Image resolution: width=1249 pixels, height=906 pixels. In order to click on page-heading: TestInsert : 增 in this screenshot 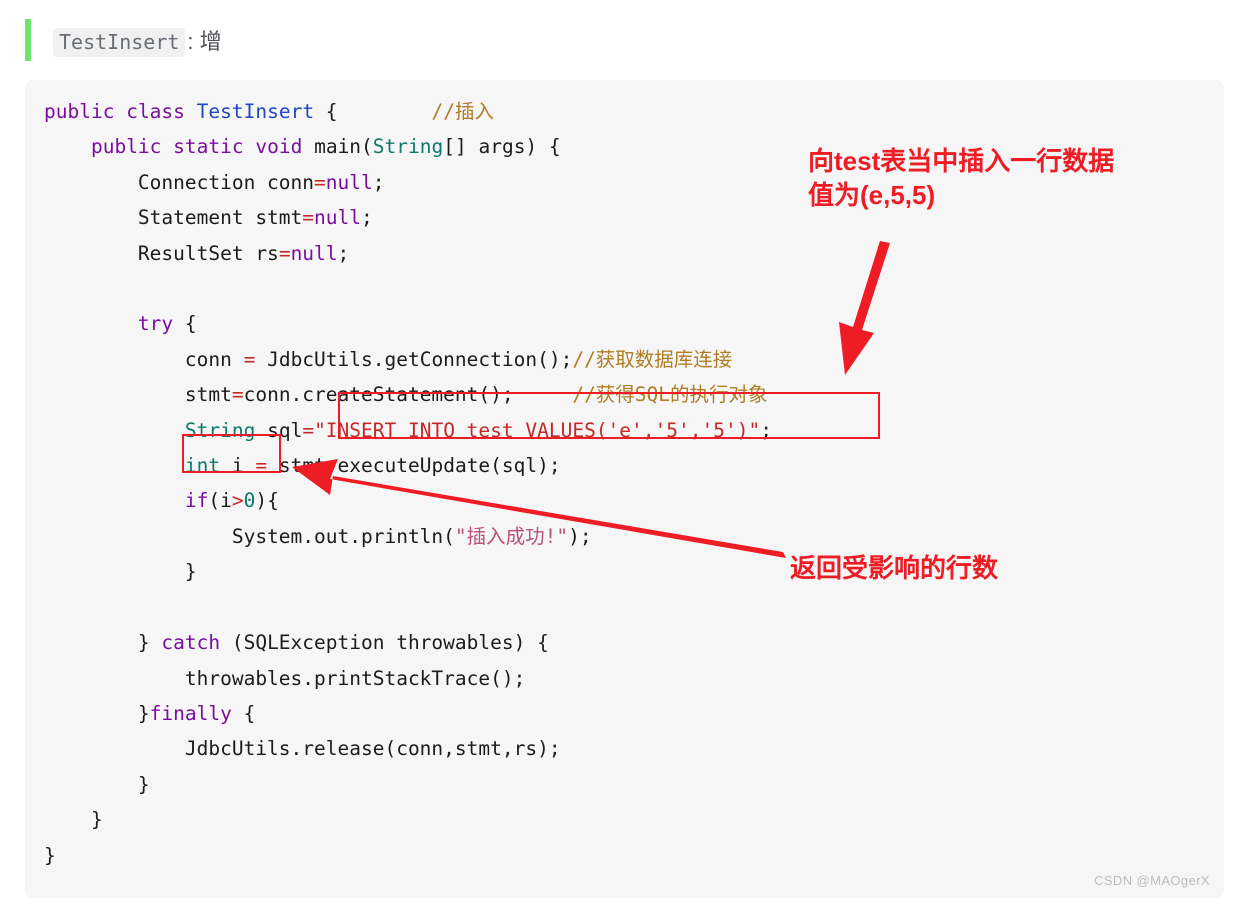, I will do `click(123, 40)`.